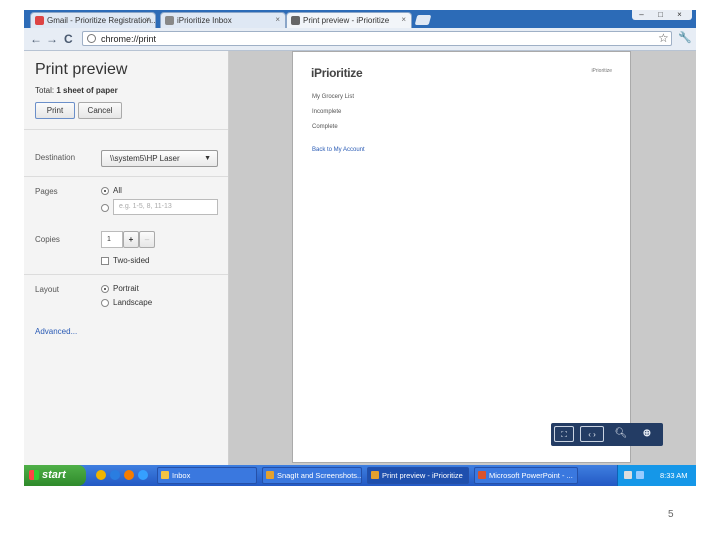 This screenshot has height=540, width=720. I want to click on network-icon, so click(640, 475).